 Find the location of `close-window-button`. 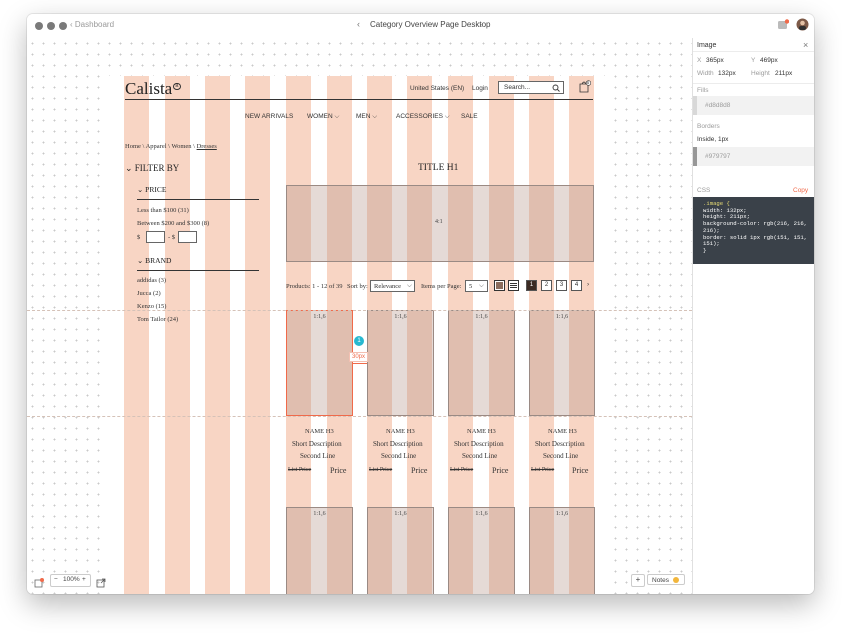

close-window-button is located at coordinates (39, 26).